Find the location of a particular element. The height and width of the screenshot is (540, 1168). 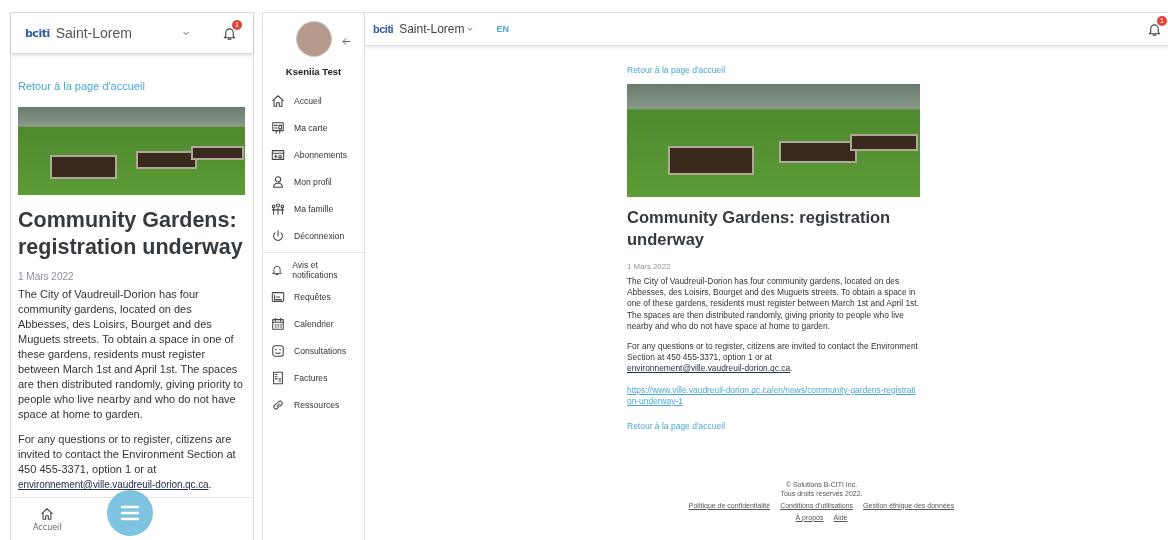

home-nav-button: Accueil is located at coordinates (47, 519).